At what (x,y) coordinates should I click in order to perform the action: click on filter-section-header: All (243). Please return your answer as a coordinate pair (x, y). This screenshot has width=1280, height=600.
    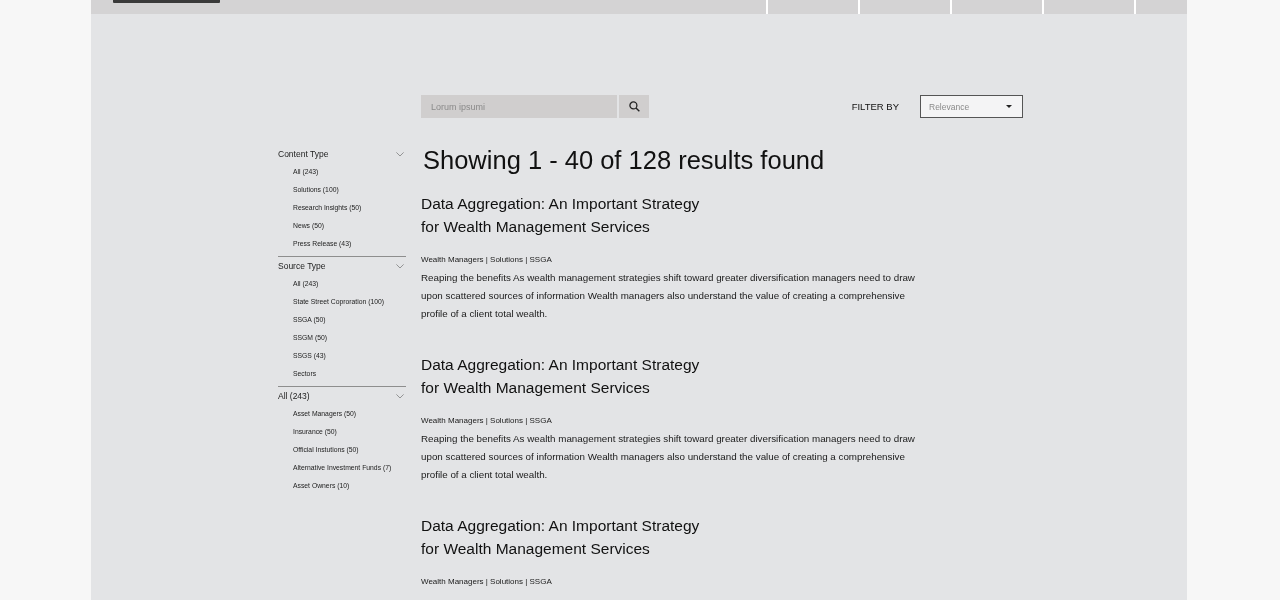
    Looking at the image, I should click on (342, 396).